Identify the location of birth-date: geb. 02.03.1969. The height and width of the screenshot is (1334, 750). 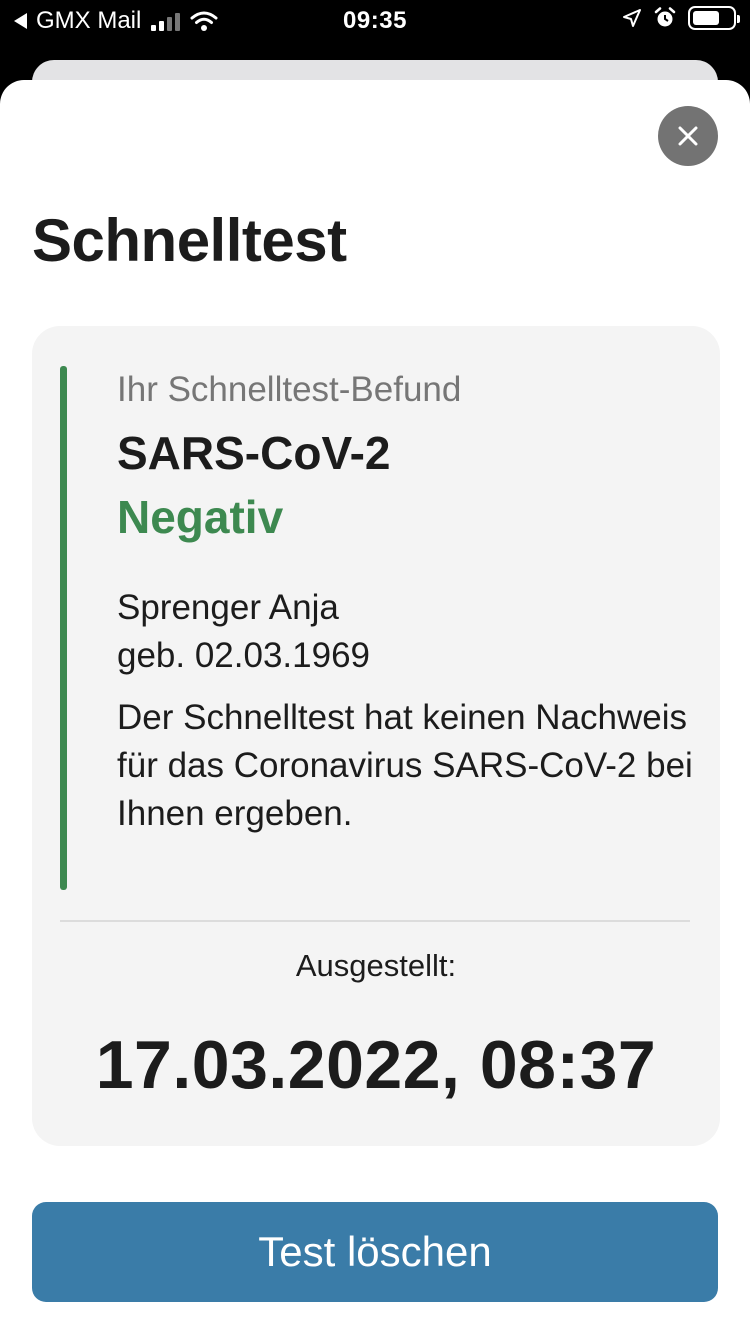
(244, 655).